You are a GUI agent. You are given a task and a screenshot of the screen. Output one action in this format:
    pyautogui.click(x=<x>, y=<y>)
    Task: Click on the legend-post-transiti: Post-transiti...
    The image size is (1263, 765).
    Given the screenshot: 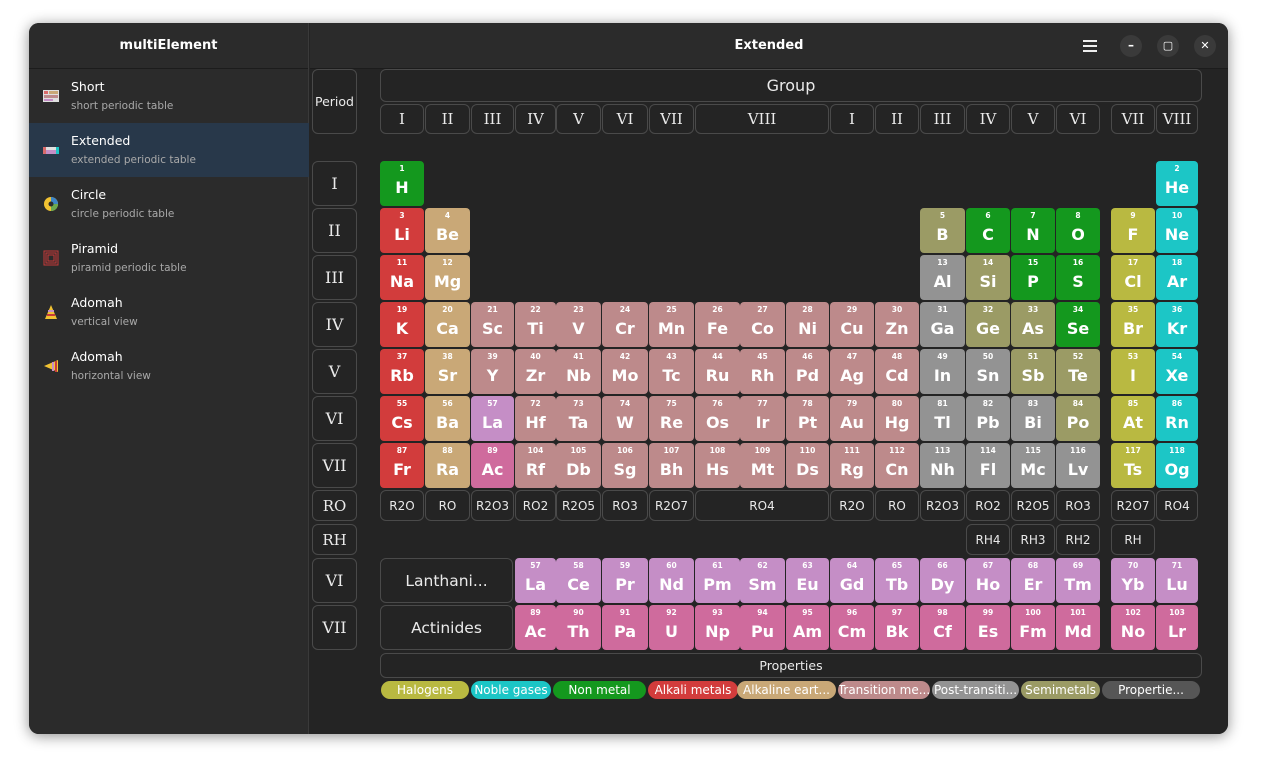 What is the action you would take?
    pyautogui.click(x=975, y=690)
    